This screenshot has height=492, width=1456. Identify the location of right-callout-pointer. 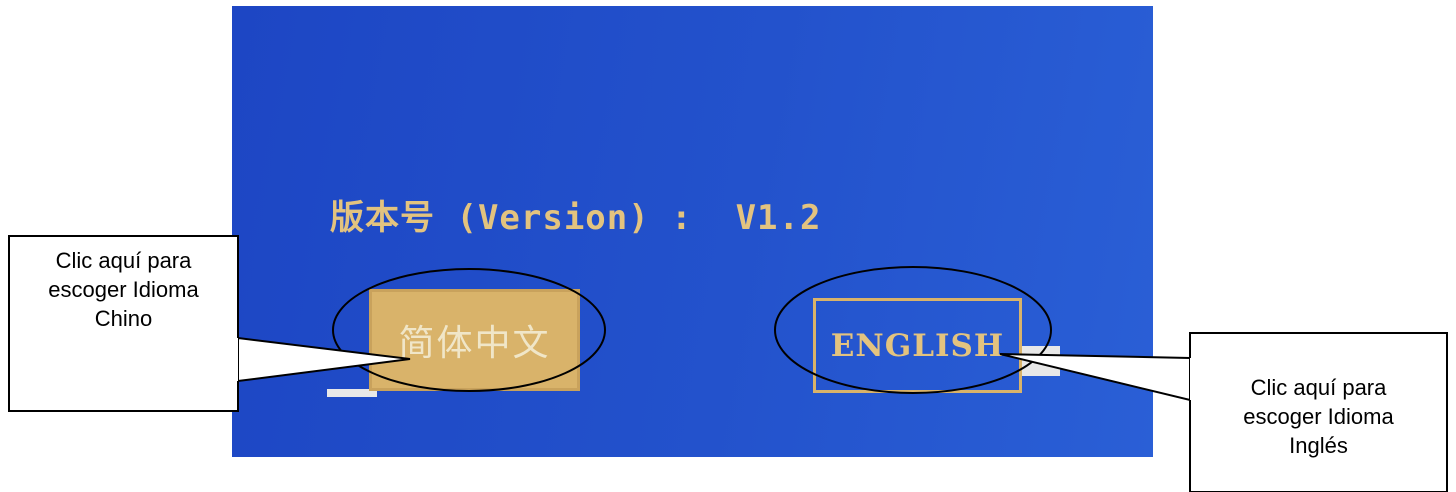
(1095, 377).